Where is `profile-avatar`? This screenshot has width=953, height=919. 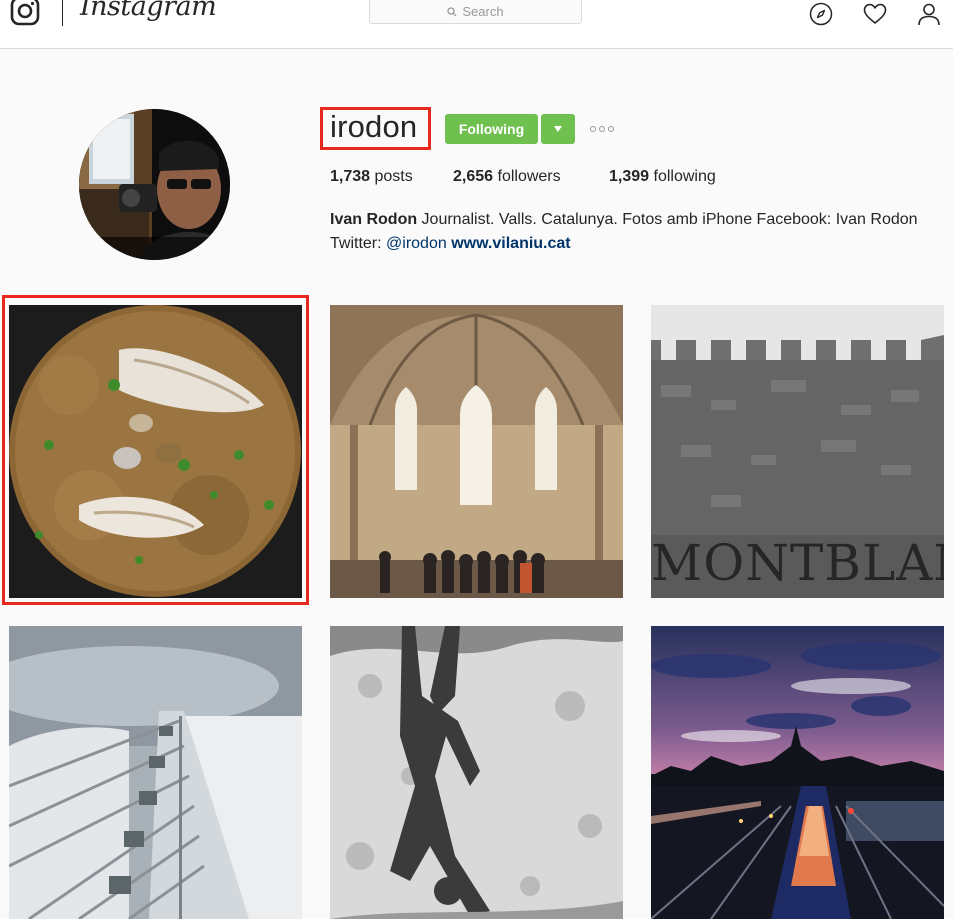 profile-avatar is located at coordinates (154, 184).